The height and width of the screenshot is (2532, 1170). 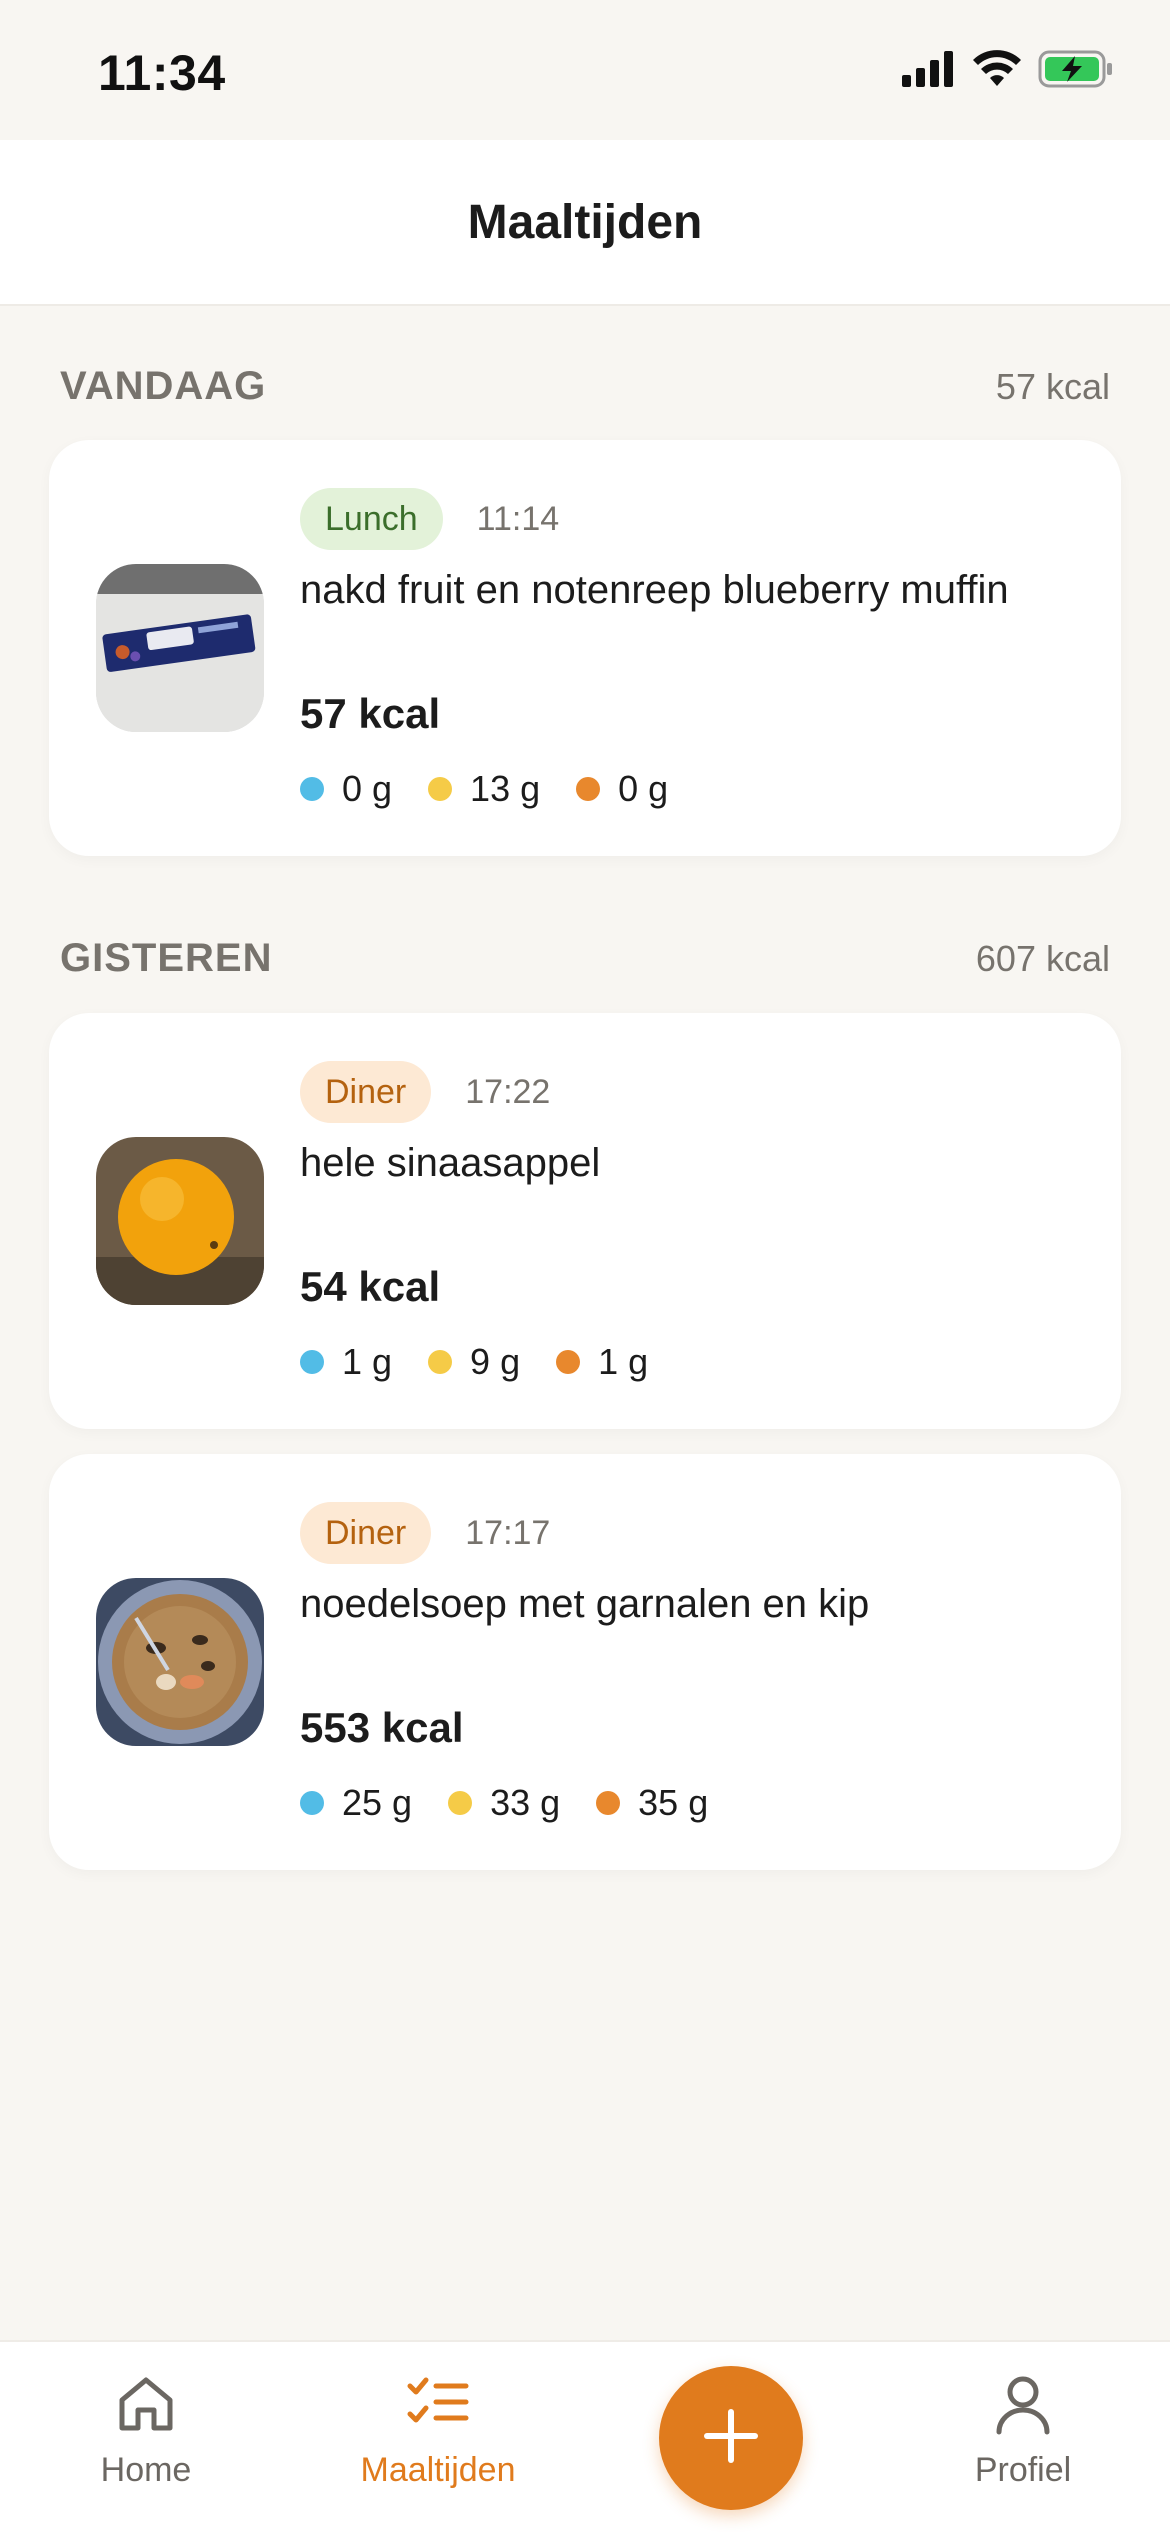 I want to click on status-icons, so click(x=1008, y=71).